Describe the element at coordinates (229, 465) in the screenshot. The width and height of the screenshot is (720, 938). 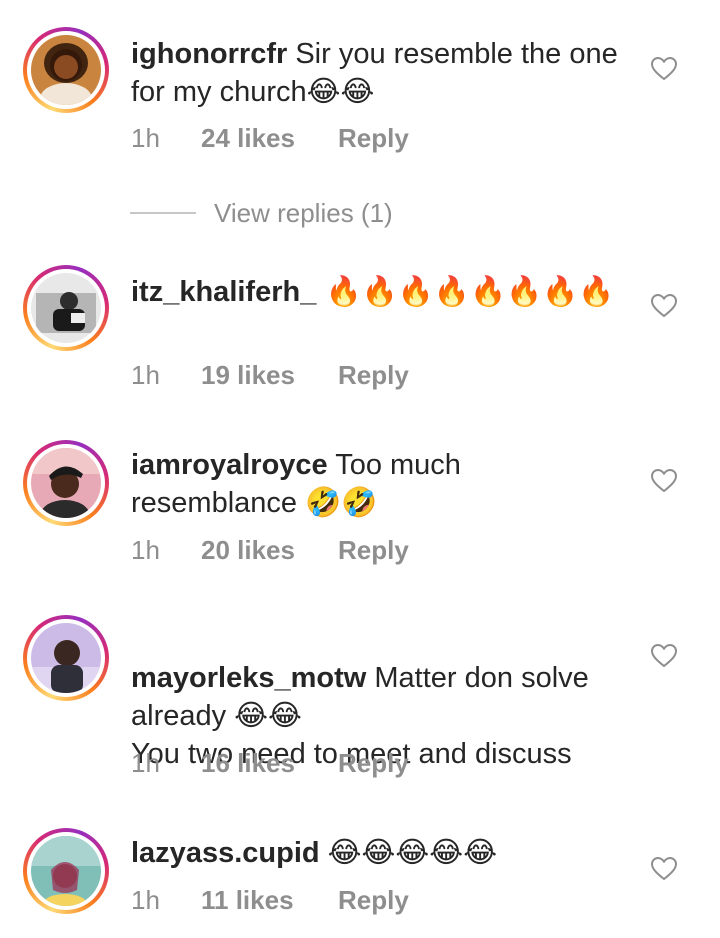
I see `comment-username: iamroyalroyce` at that location.